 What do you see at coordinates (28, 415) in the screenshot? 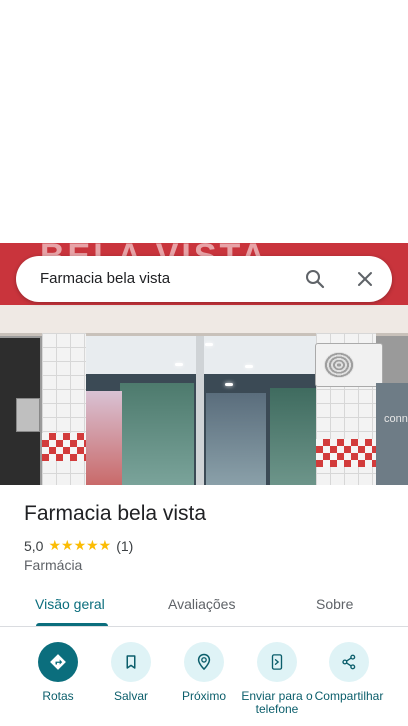
I see `electric-box` at bounding box center [28, 415].